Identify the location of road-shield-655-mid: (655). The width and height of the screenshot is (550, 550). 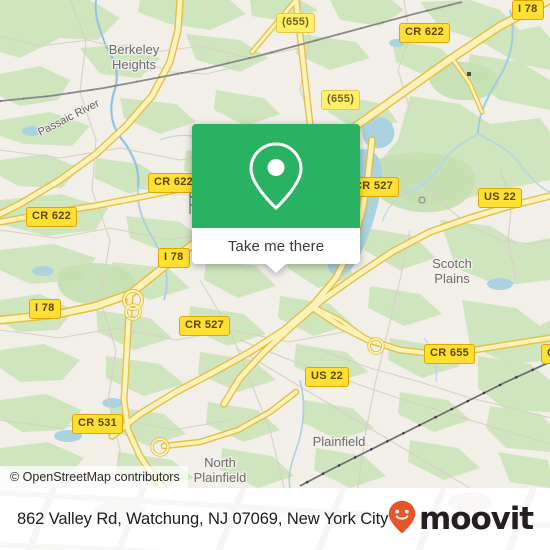
(341, 100).